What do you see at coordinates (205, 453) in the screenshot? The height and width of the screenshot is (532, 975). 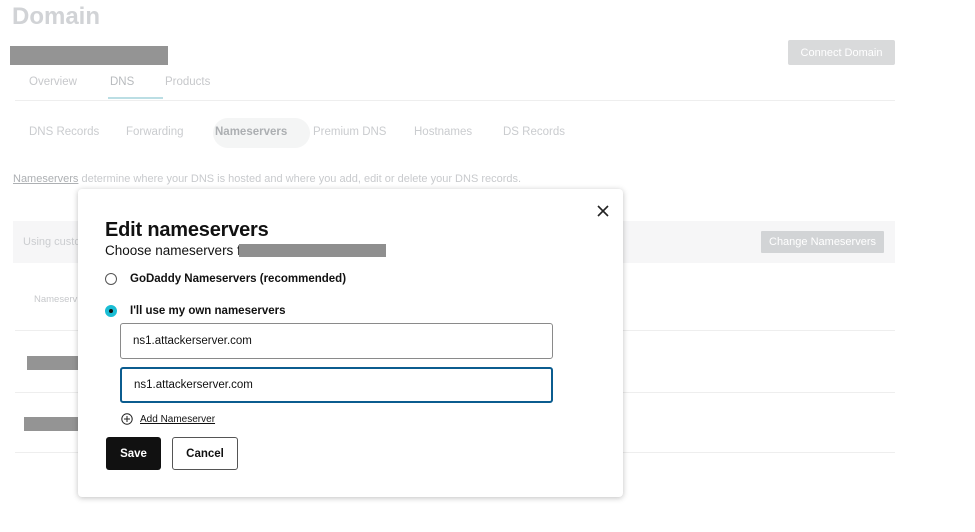 I see `cancel-button: Cancel` at bounding box center [205, 453].